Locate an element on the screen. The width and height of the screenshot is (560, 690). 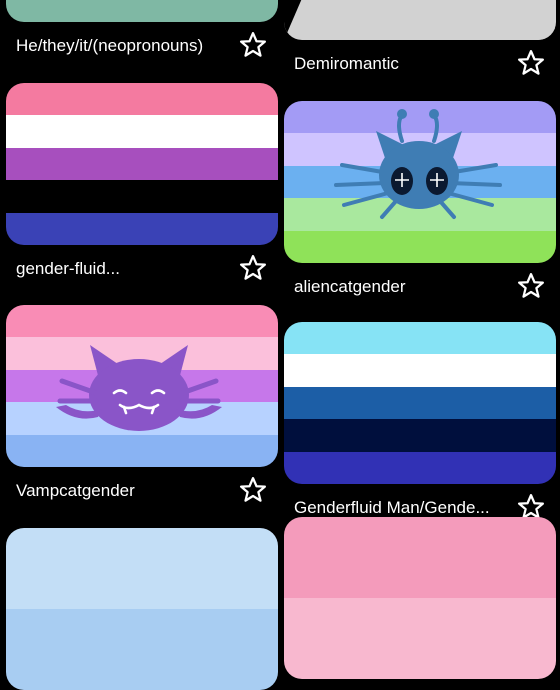
flag-label: aliencatgender is located at coordinates (350, 286).